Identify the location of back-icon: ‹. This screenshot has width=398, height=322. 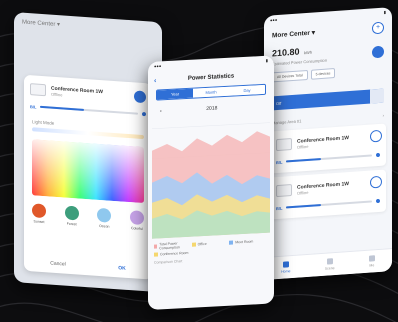
(155, 80).